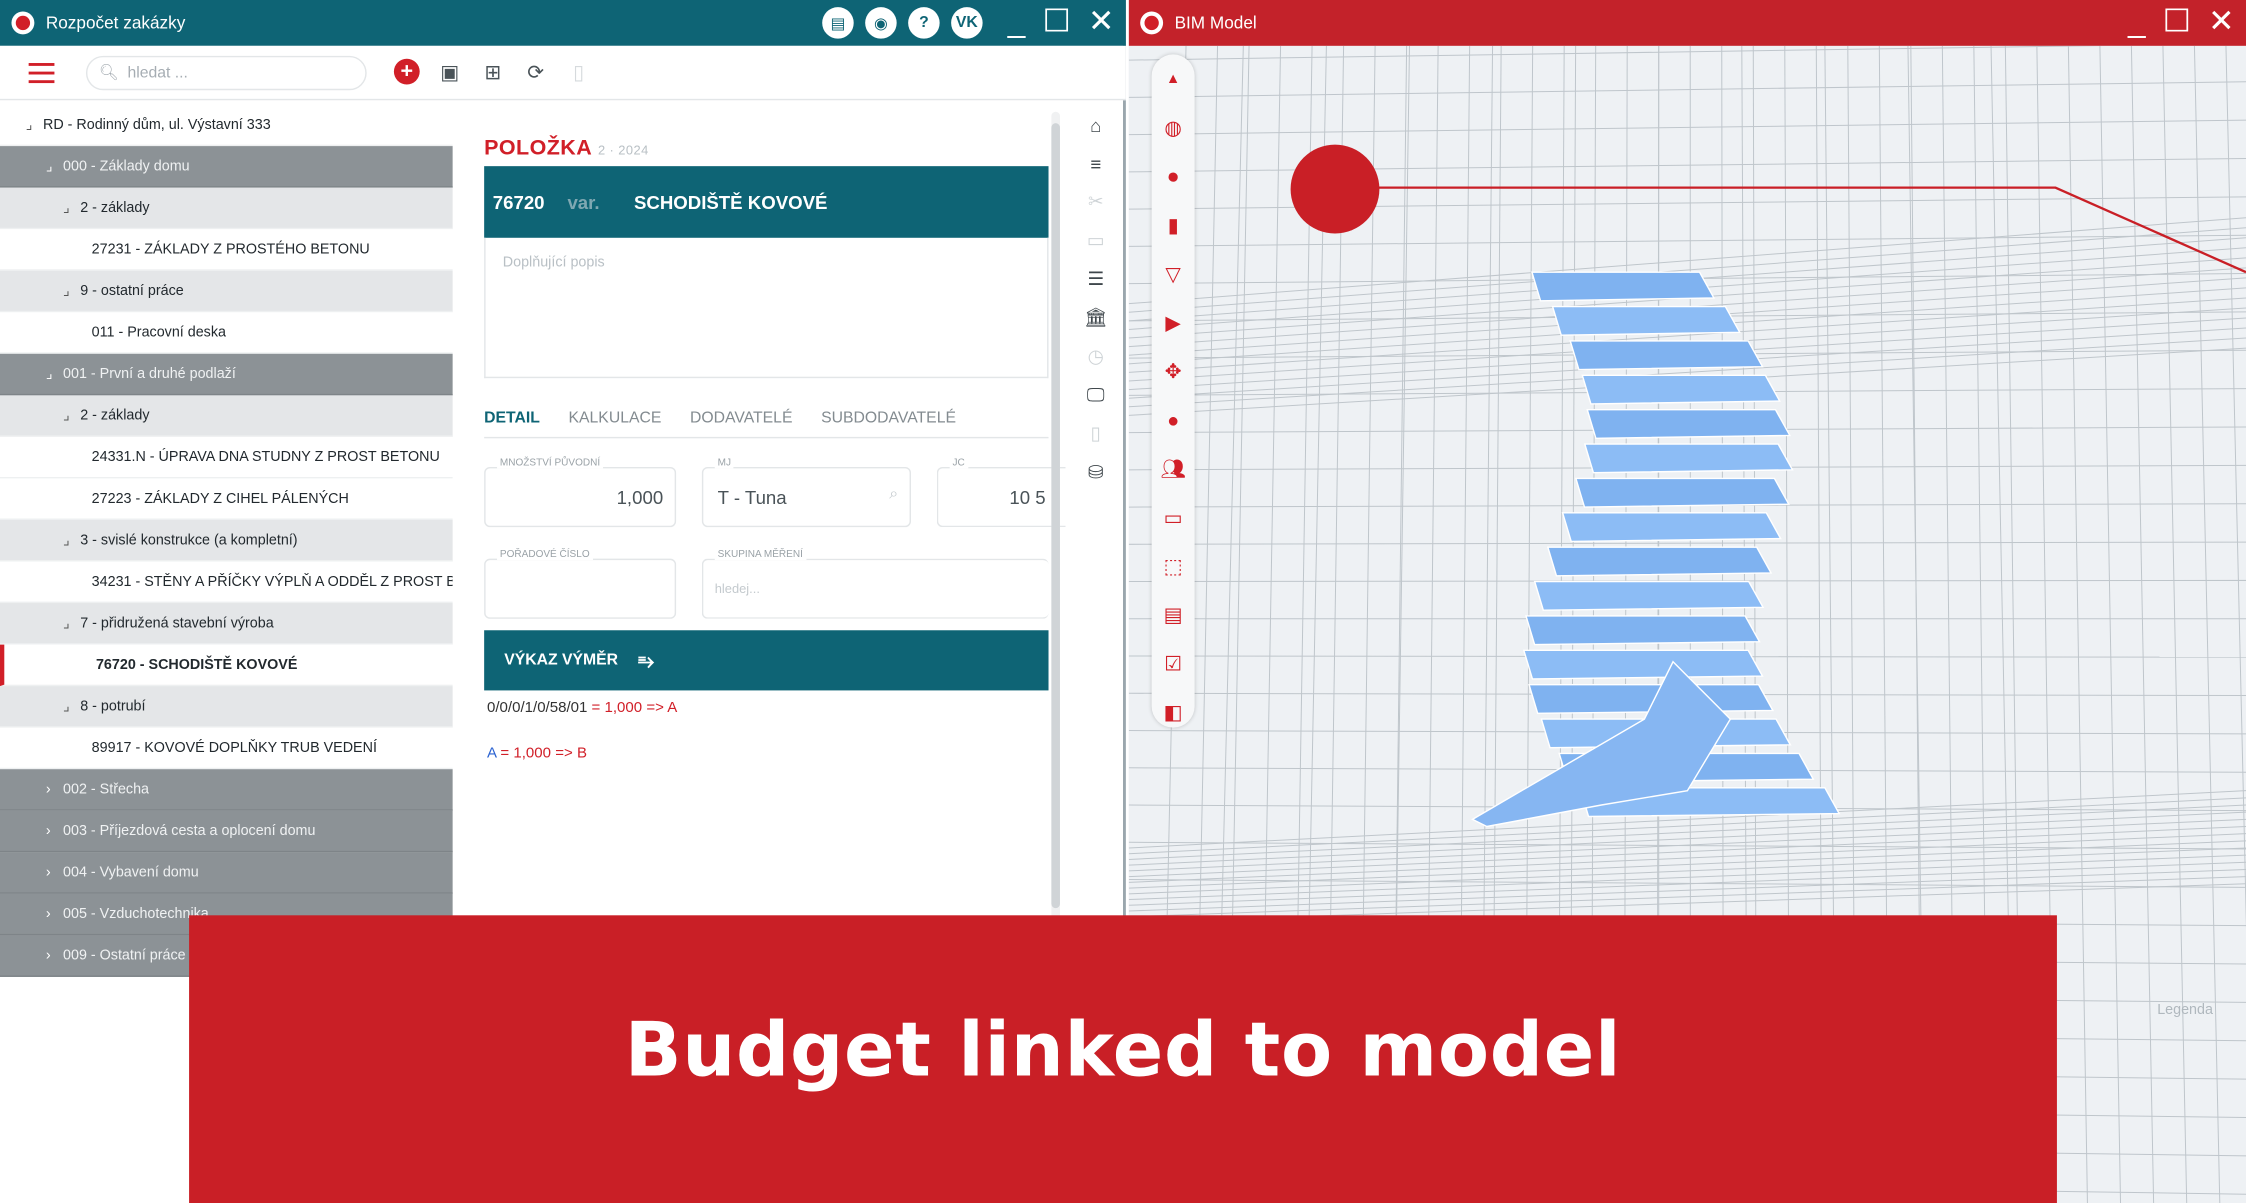 This screenshot has width=2246, height=1203. Describe the element at coordinates (1173, 323) in the screenshot. I see `play-icon: ▶` at that location.